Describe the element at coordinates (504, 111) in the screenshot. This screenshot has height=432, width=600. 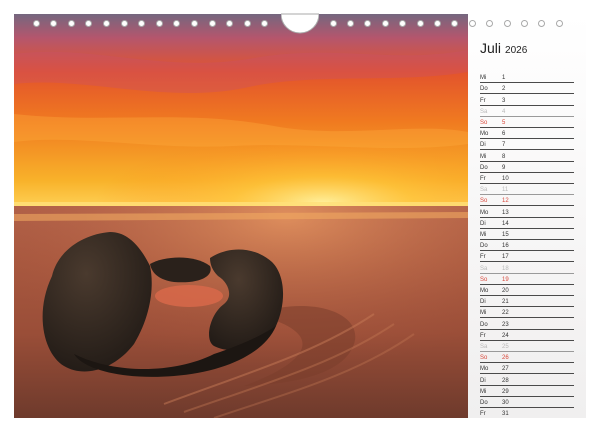
I see `day-number: 4` at that location.